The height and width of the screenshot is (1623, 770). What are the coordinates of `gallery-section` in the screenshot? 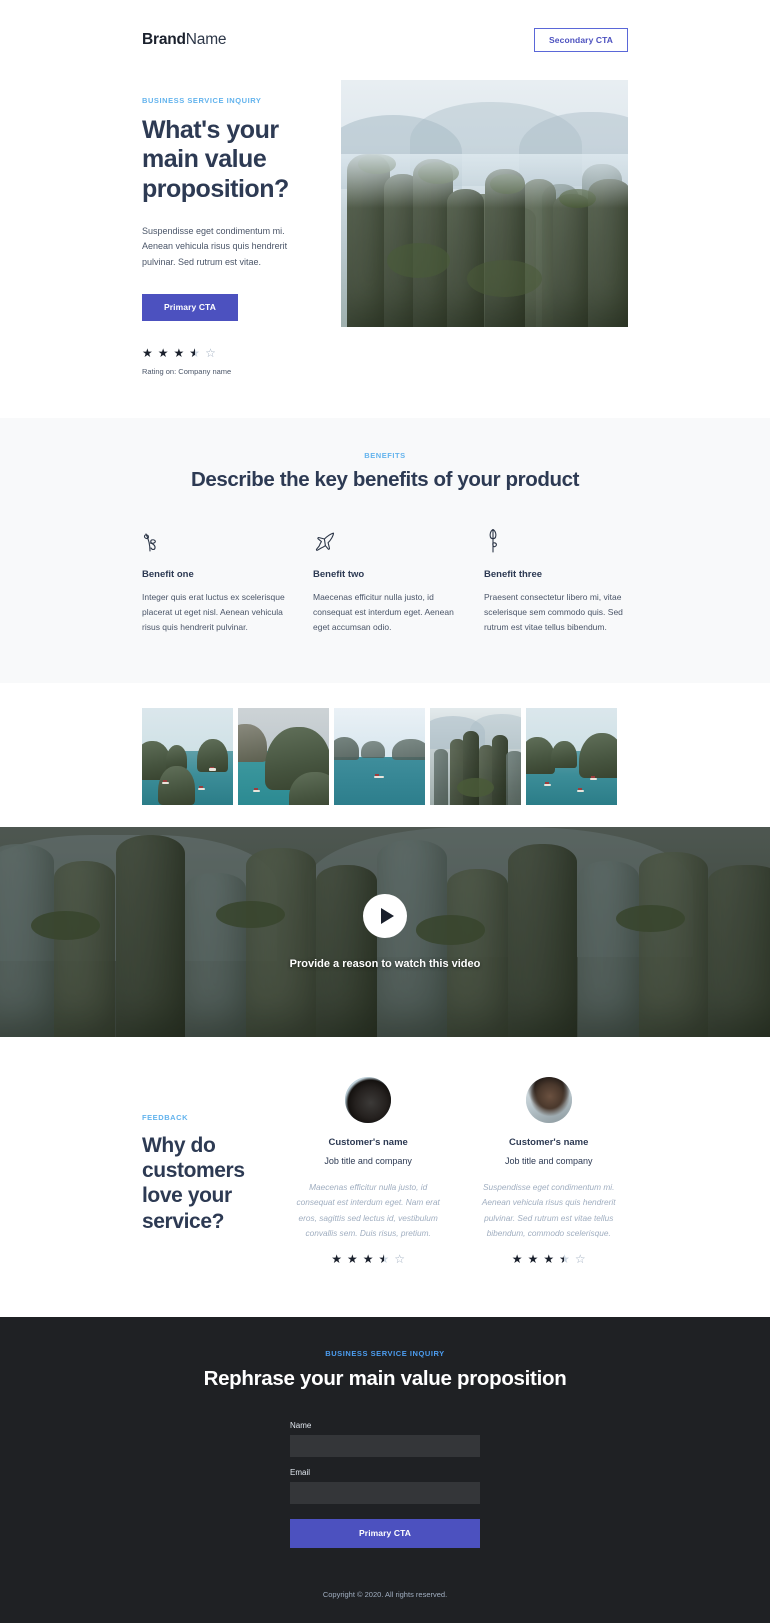 It's located at (385, 755).